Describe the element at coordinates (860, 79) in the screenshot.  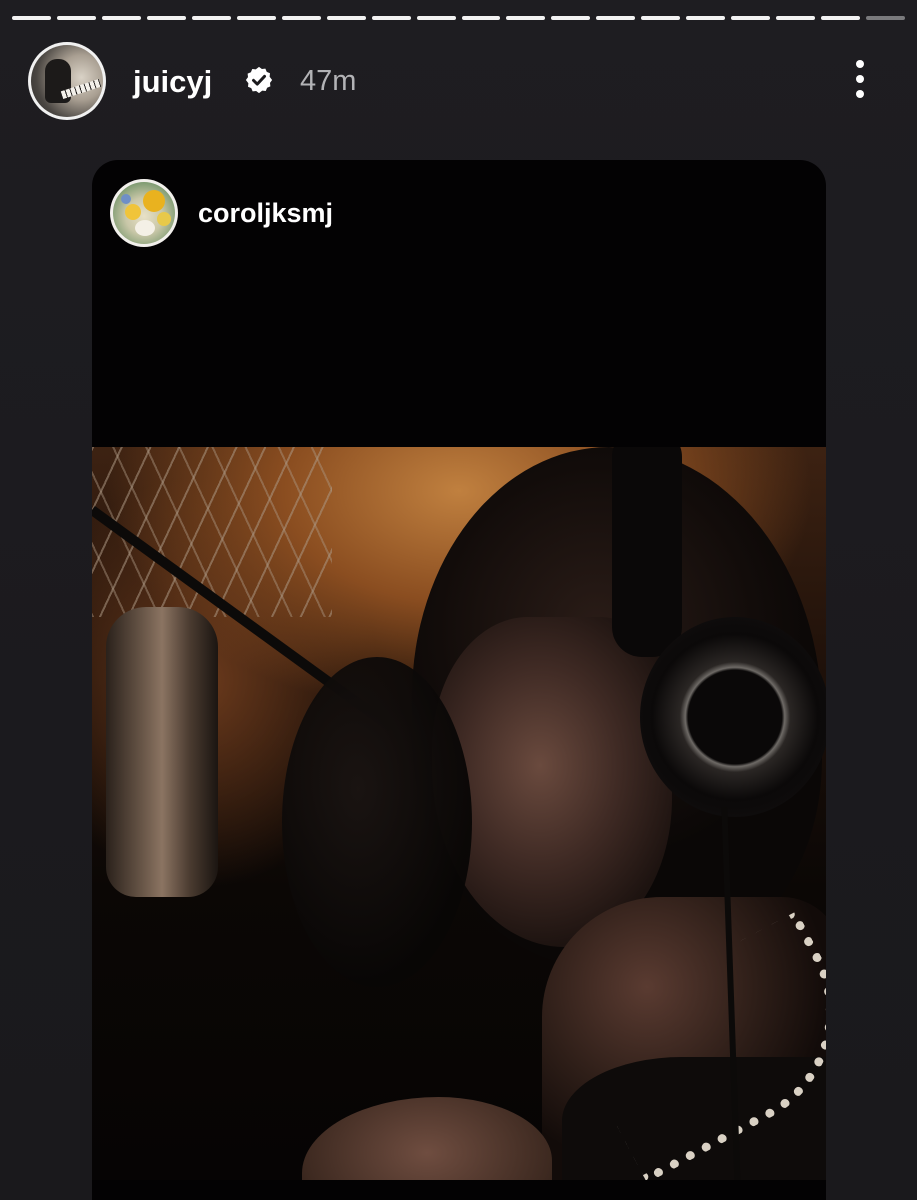
I see `more-options-button` at that location.